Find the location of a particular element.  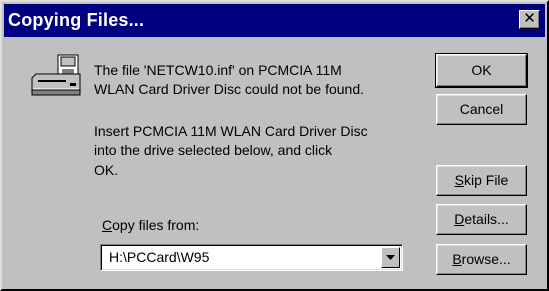

message-line-3: Insert PCMCIA 11M WLAN Card Driver Disc is located at coordinates (231, 131).